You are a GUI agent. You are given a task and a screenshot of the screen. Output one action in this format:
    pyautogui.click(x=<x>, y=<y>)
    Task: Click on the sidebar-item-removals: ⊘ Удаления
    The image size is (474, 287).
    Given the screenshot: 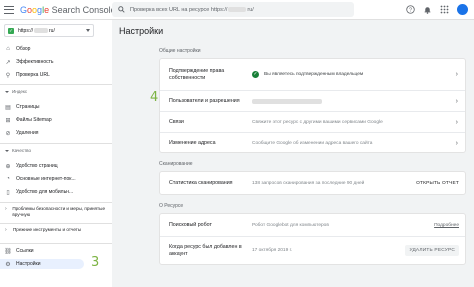 What is the action you would take?
    pyautogui.click(x=56, y=133)
    